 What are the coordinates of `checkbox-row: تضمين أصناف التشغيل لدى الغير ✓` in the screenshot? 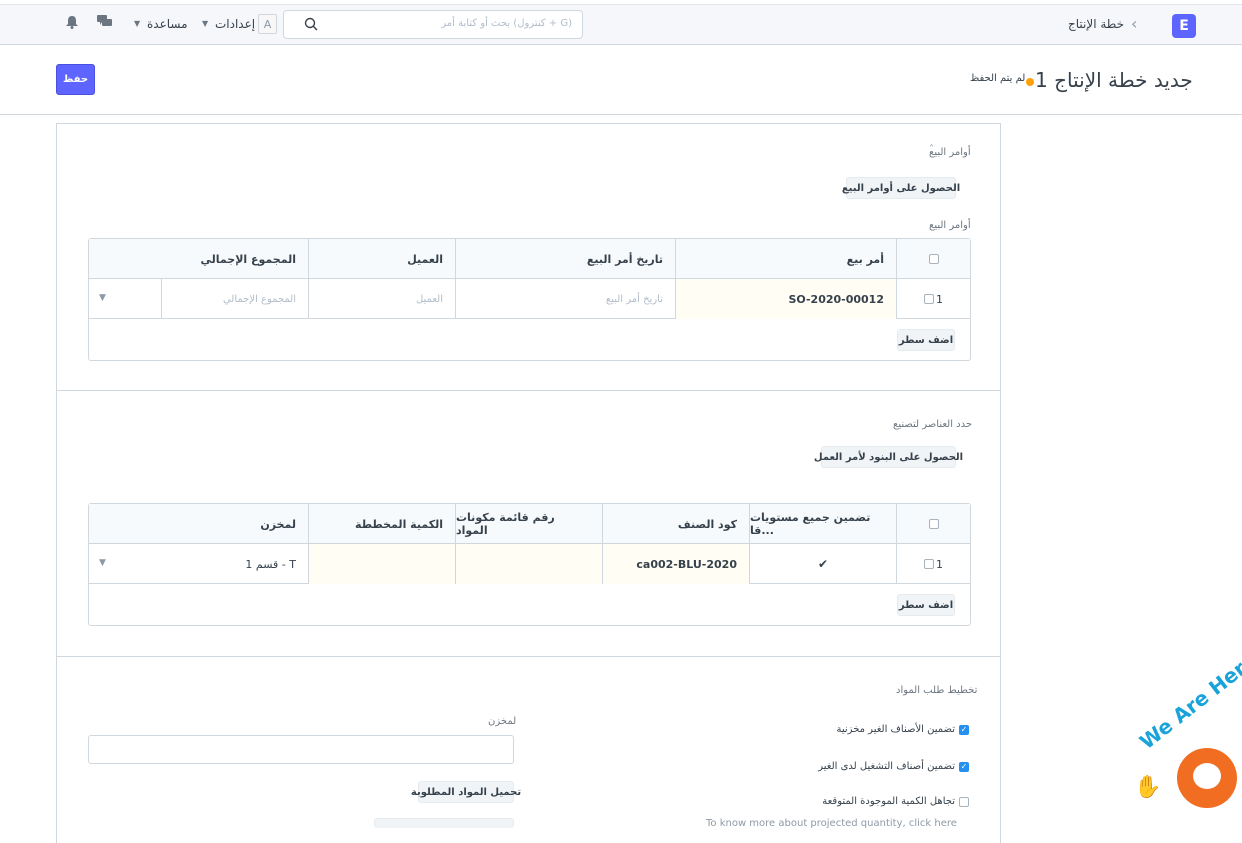 It's located at (891, 766).